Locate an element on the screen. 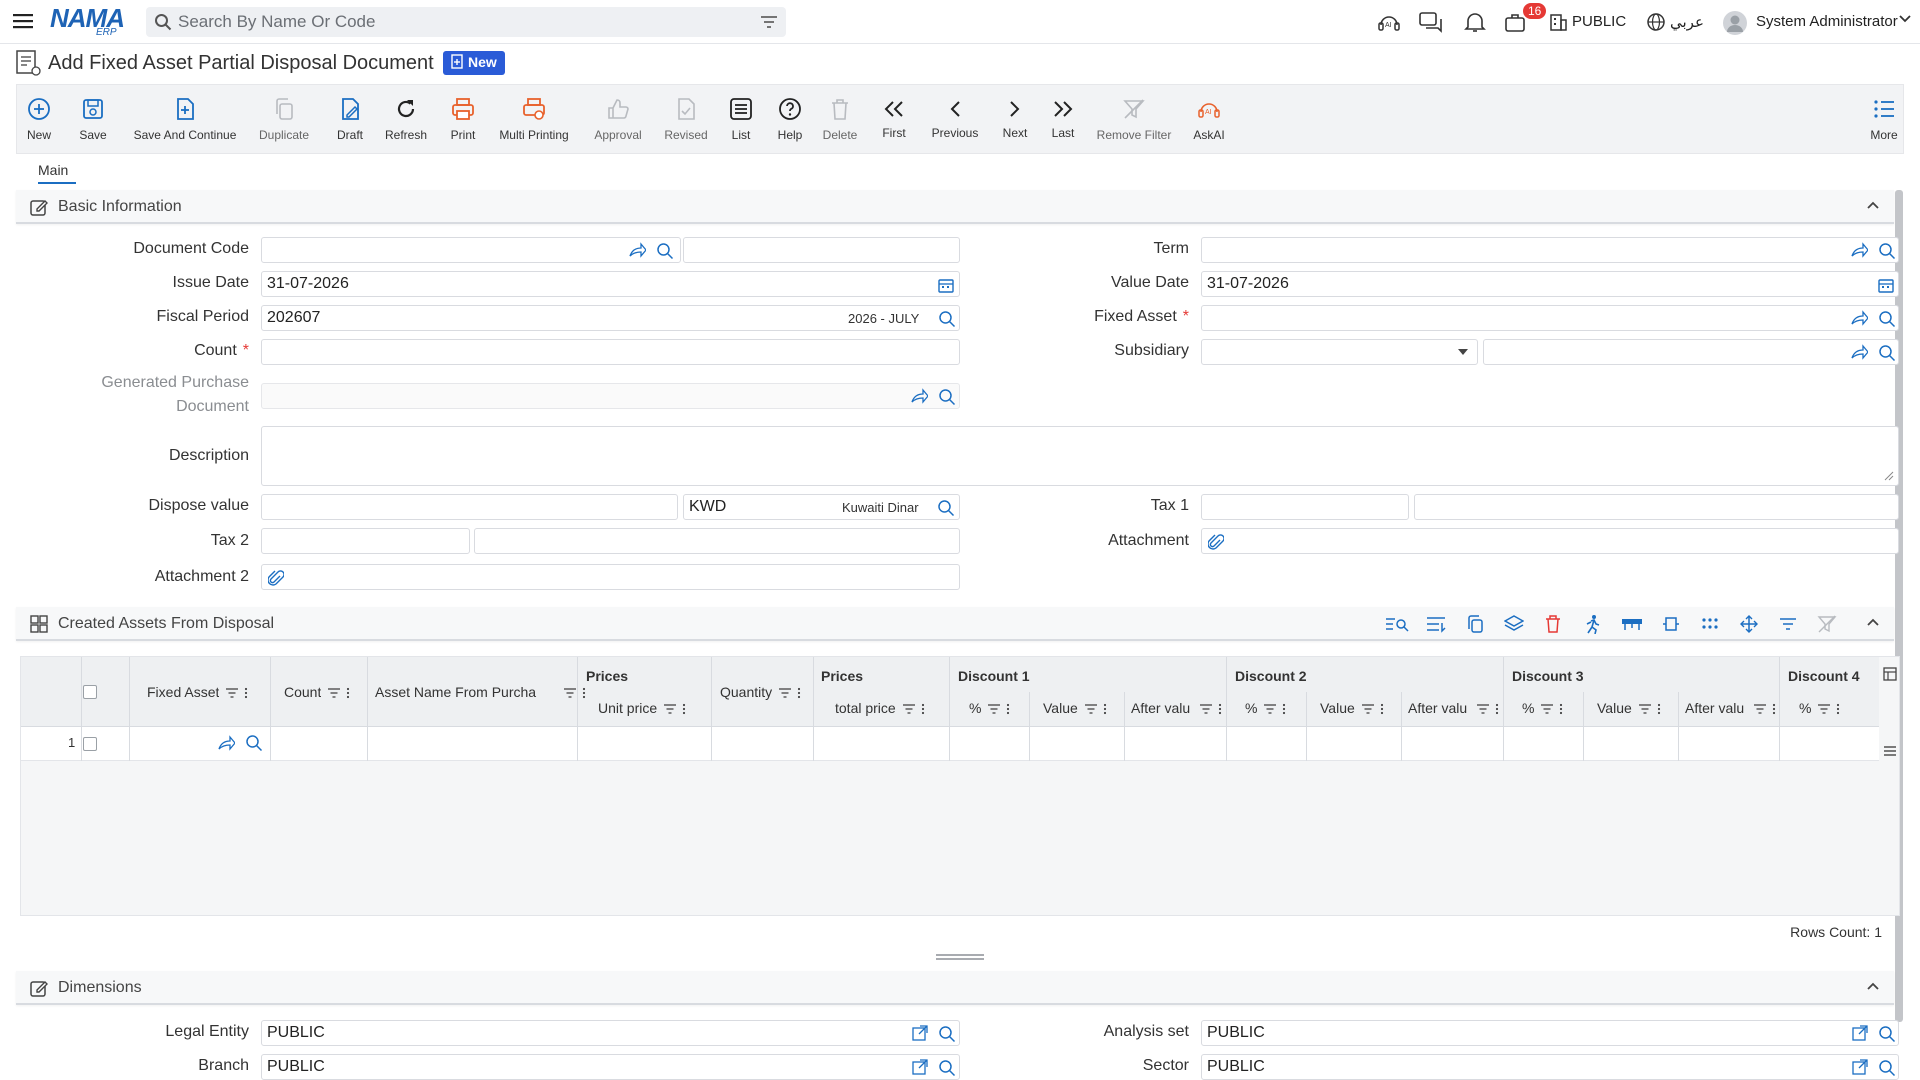 The image size is (1920, 1080). col-fixed-asset: Fixed Asset is located at coordinates (183, 692).